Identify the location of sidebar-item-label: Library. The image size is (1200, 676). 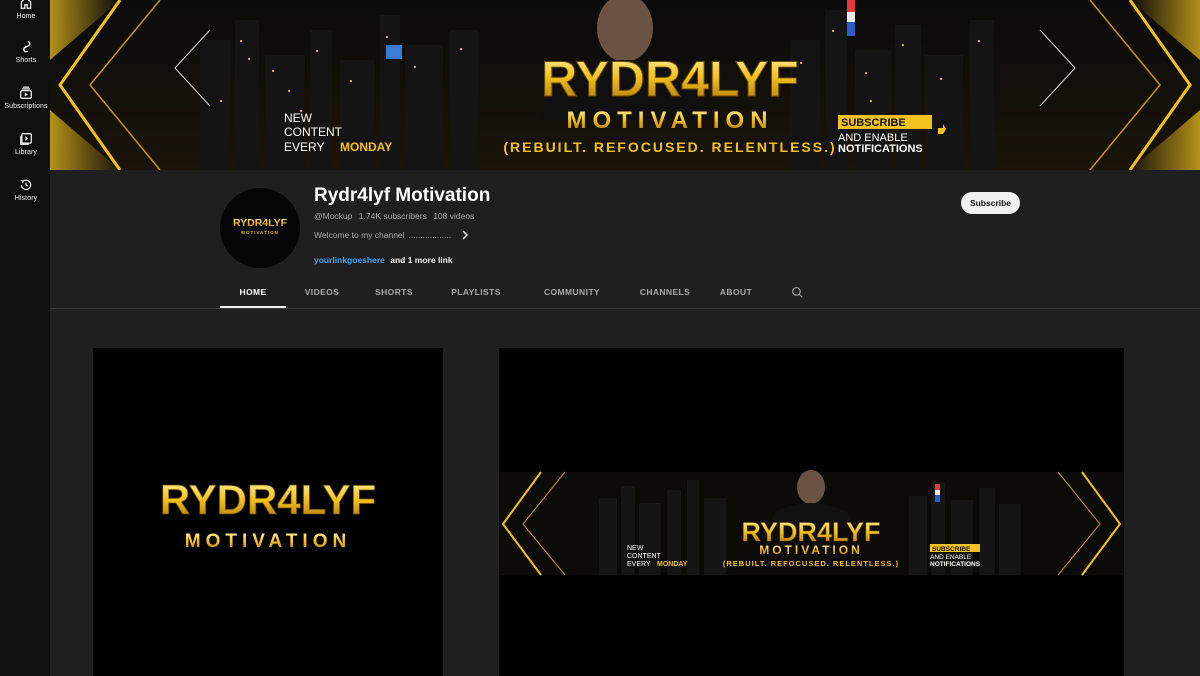
(26, 152).